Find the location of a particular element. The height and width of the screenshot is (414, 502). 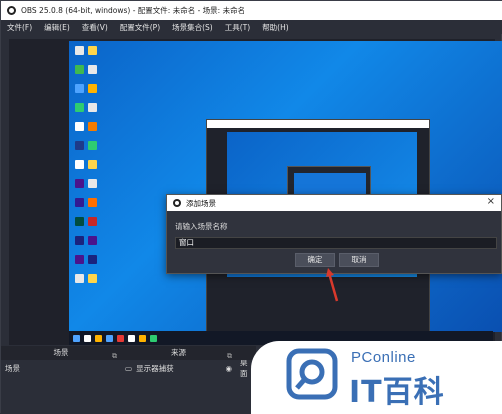

pconline-watermark: PConline IT百科 is located at coordinates (376, 377).